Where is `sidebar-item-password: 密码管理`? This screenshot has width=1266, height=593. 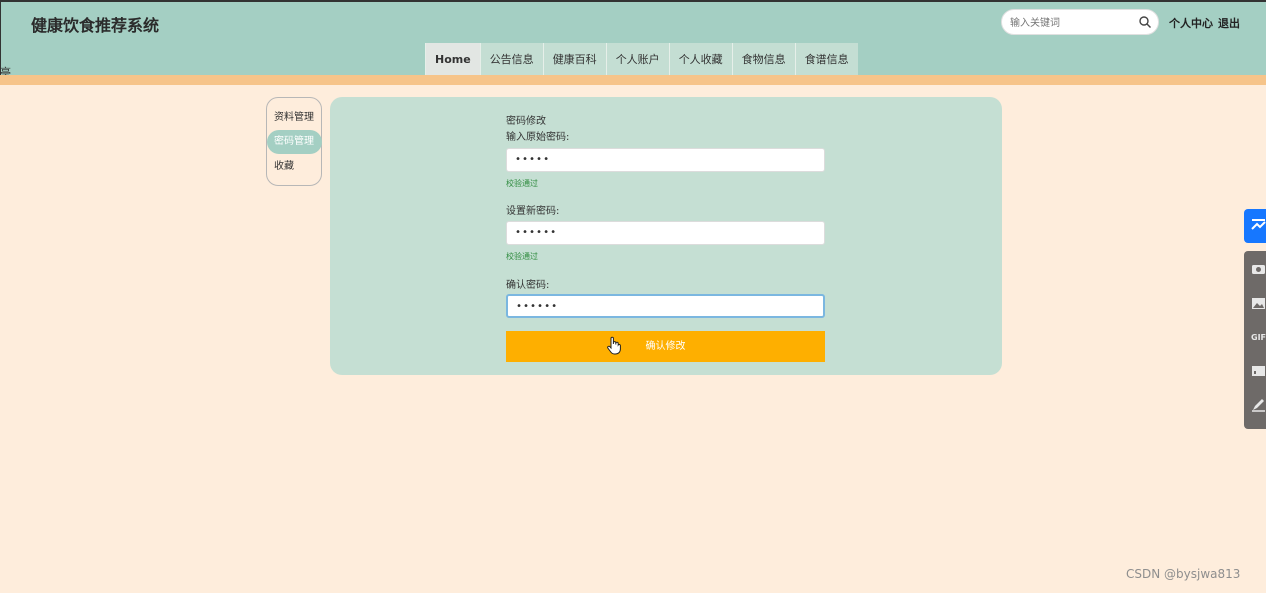 sidebar-item-password: 密码管理 is located at coordinates (294, 142).